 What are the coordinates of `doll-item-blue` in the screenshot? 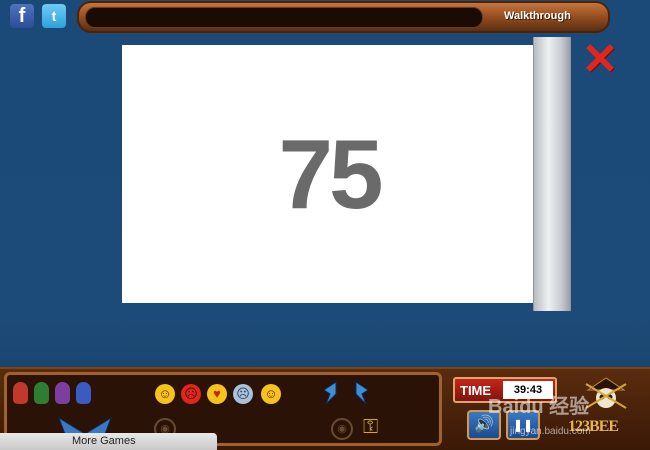 It's located at (83, 393).